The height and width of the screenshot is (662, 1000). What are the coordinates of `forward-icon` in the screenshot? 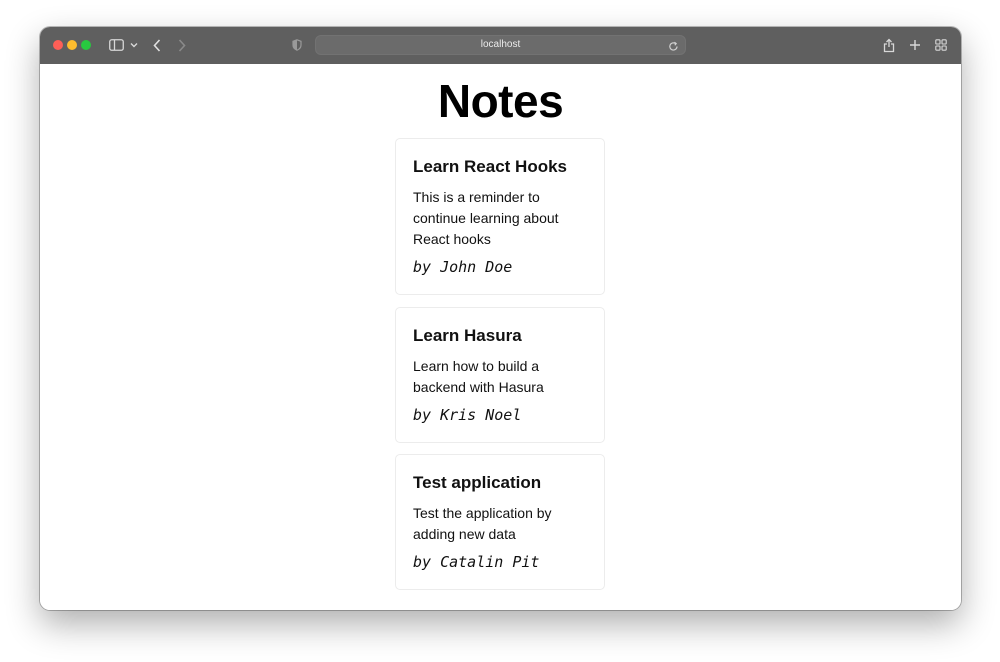 It's located at (182, 45).